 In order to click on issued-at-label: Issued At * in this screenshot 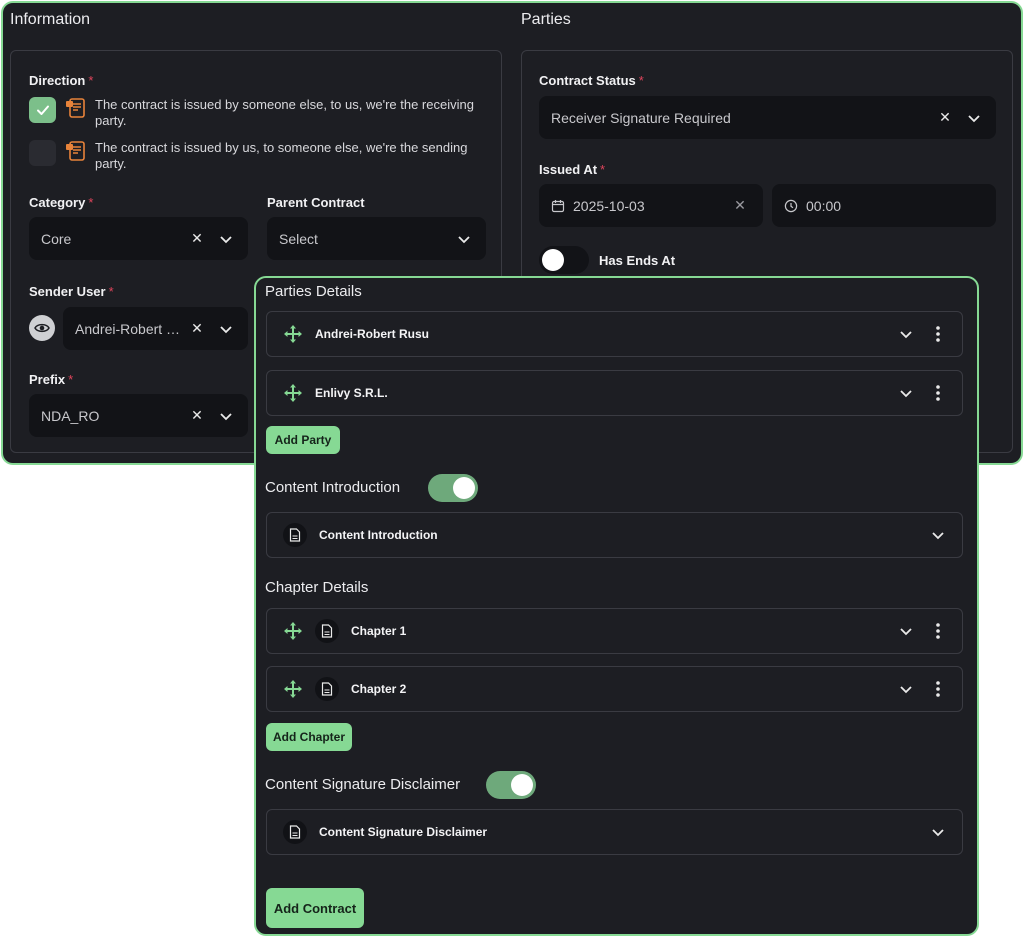, I will do `click(572, 169)`.